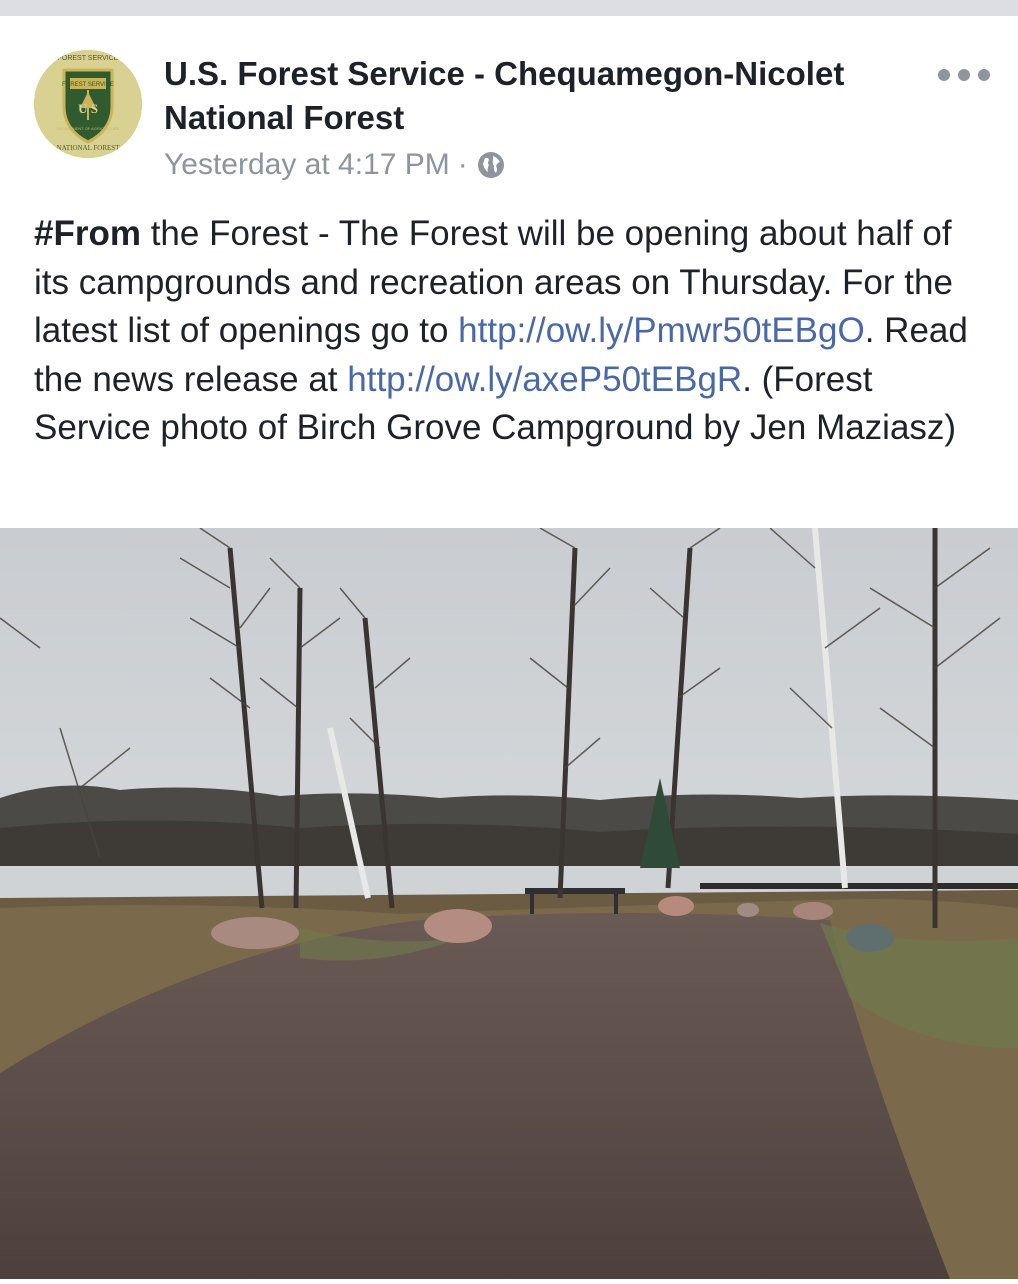 The height and width of the screenshot is (1284, 1018). I want to click on more-options-icon, so click(964, 75).